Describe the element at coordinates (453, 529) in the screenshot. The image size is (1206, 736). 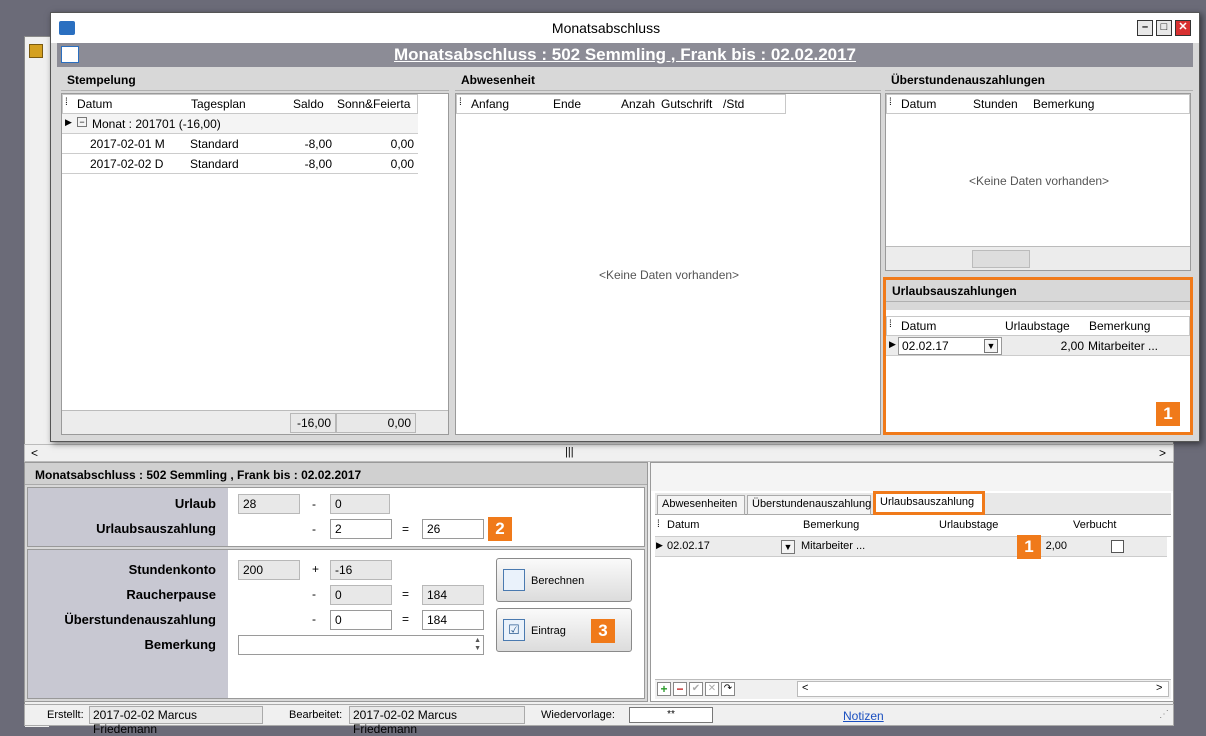
I see `urlaub-result: 26` at that location.